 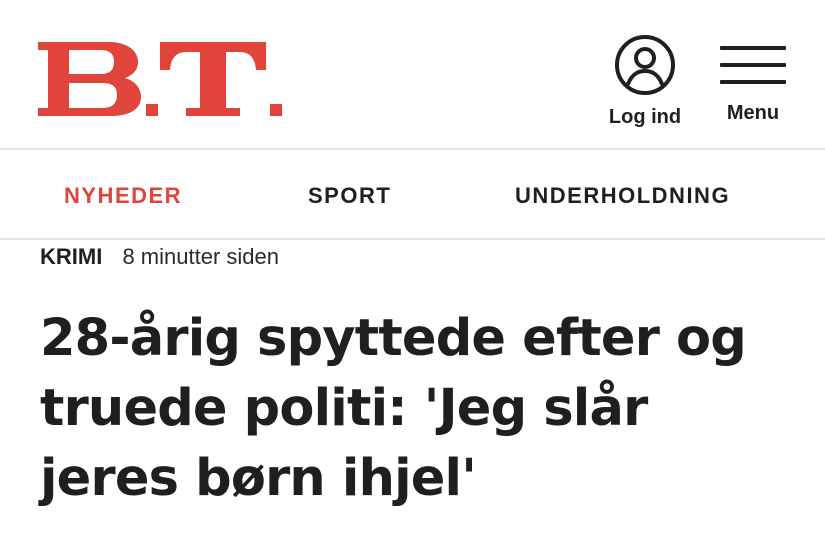 What do you see at coordinates (753, 113) in the screenshot?
I see `menu-label: Menu` at bounding box center [753, 113].